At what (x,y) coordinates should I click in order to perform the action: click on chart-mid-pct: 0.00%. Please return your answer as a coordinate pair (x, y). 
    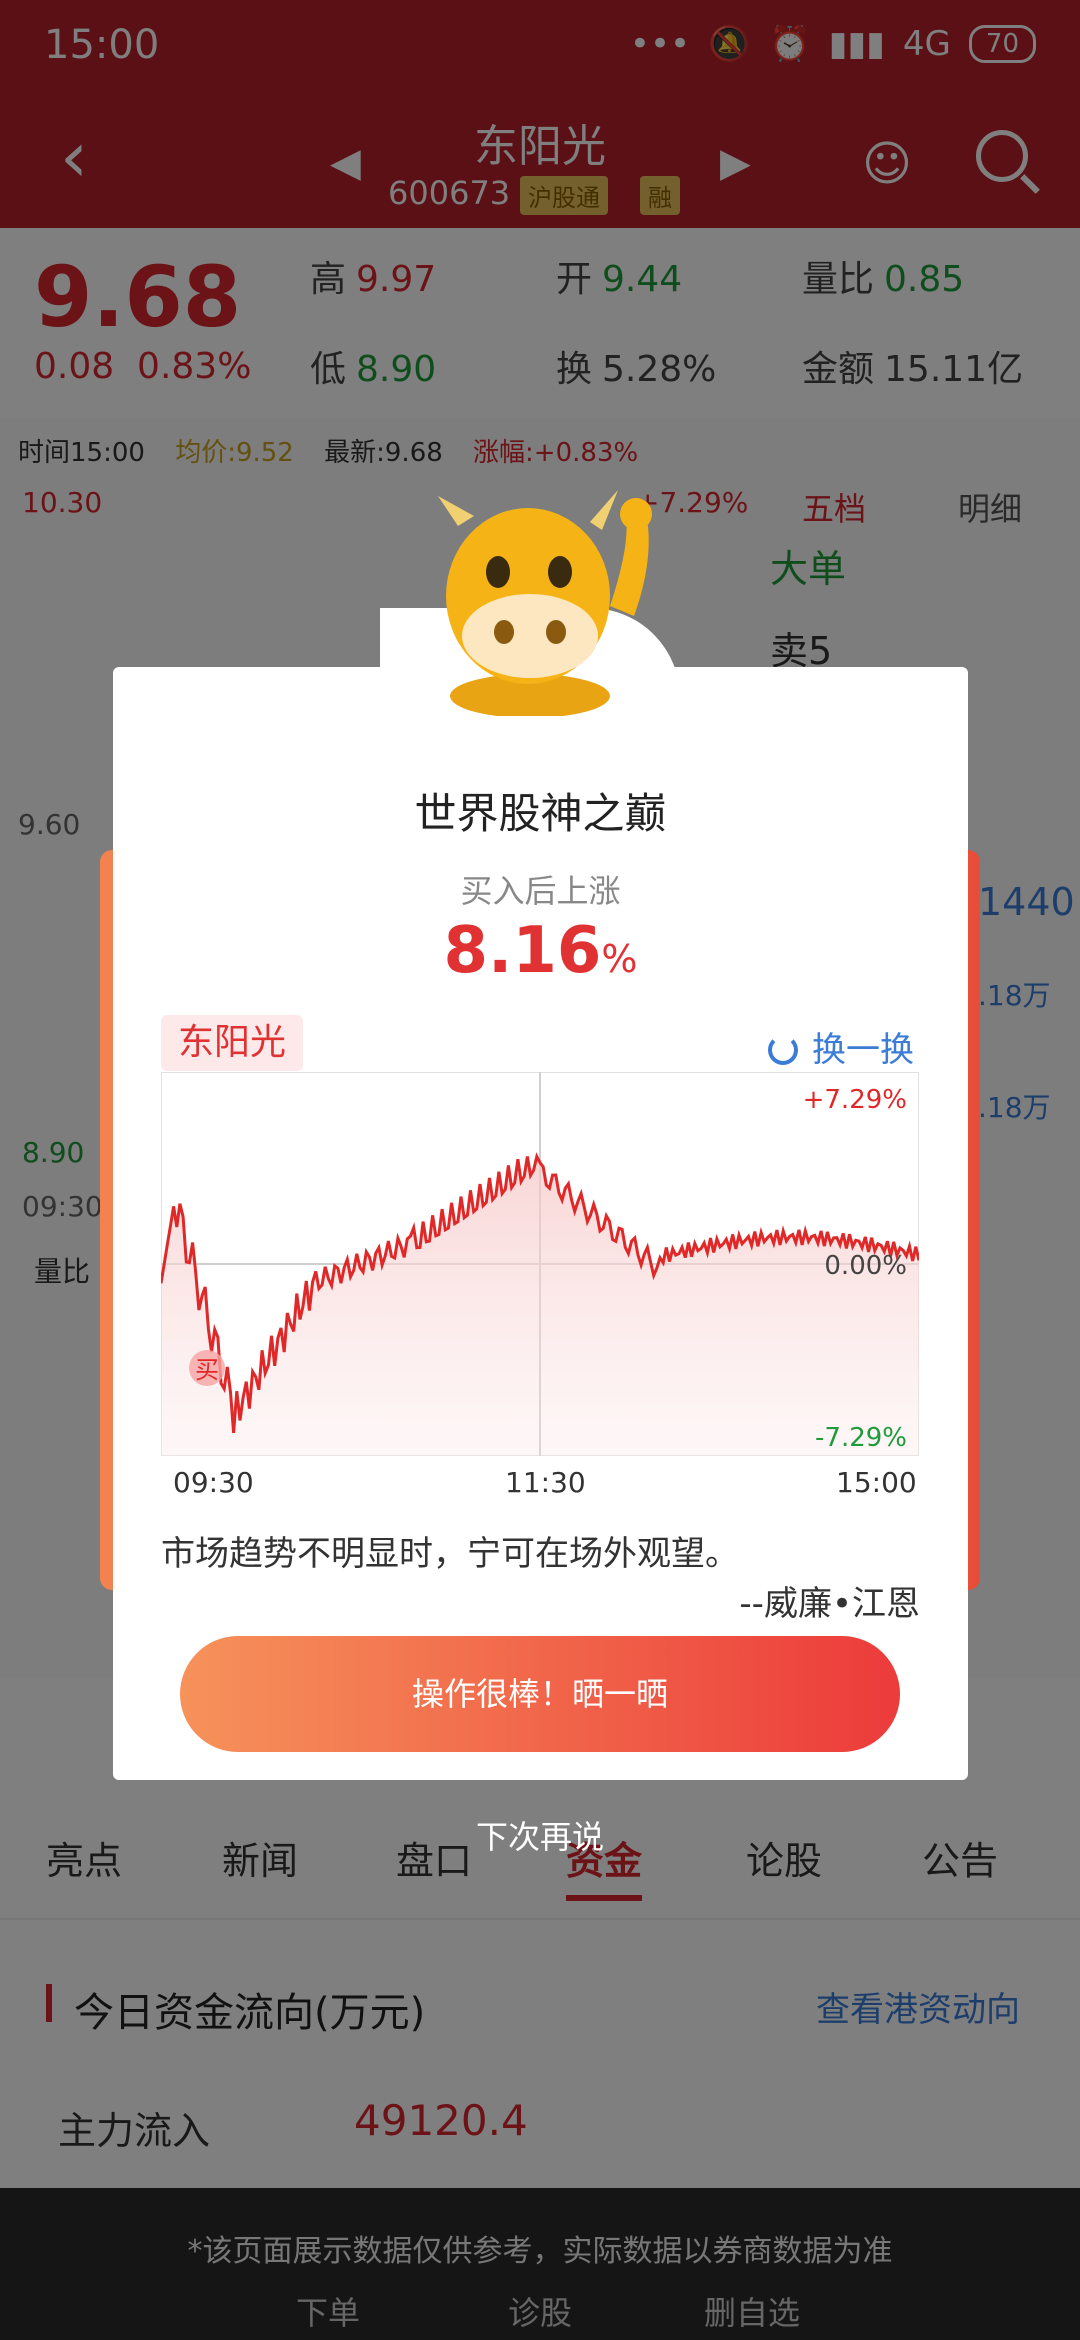
    Looking at the image, I should click on (865, 1266).